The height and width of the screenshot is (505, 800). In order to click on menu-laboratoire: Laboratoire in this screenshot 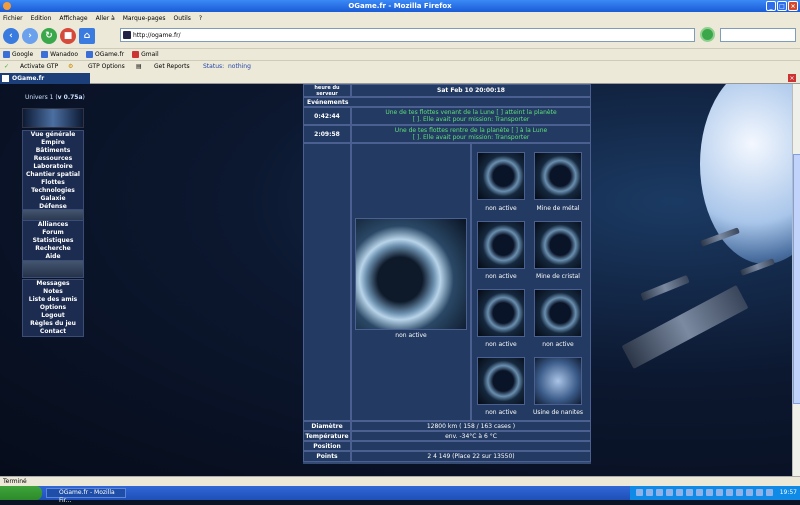, I will do `click(53, 167)`.